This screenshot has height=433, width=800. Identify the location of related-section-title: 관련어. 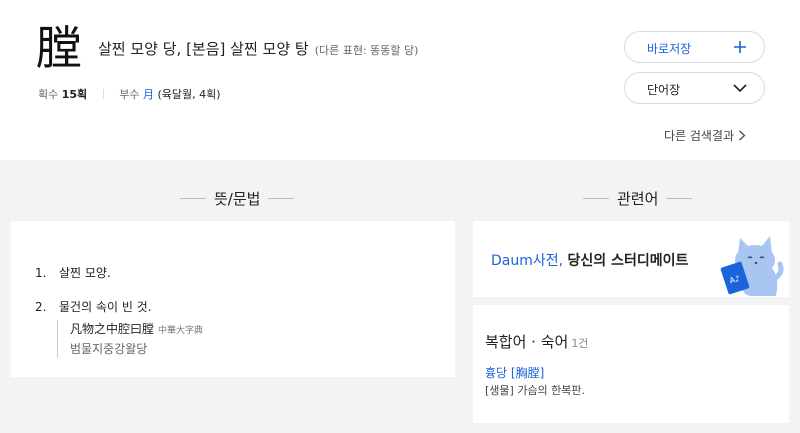
(637, 198).